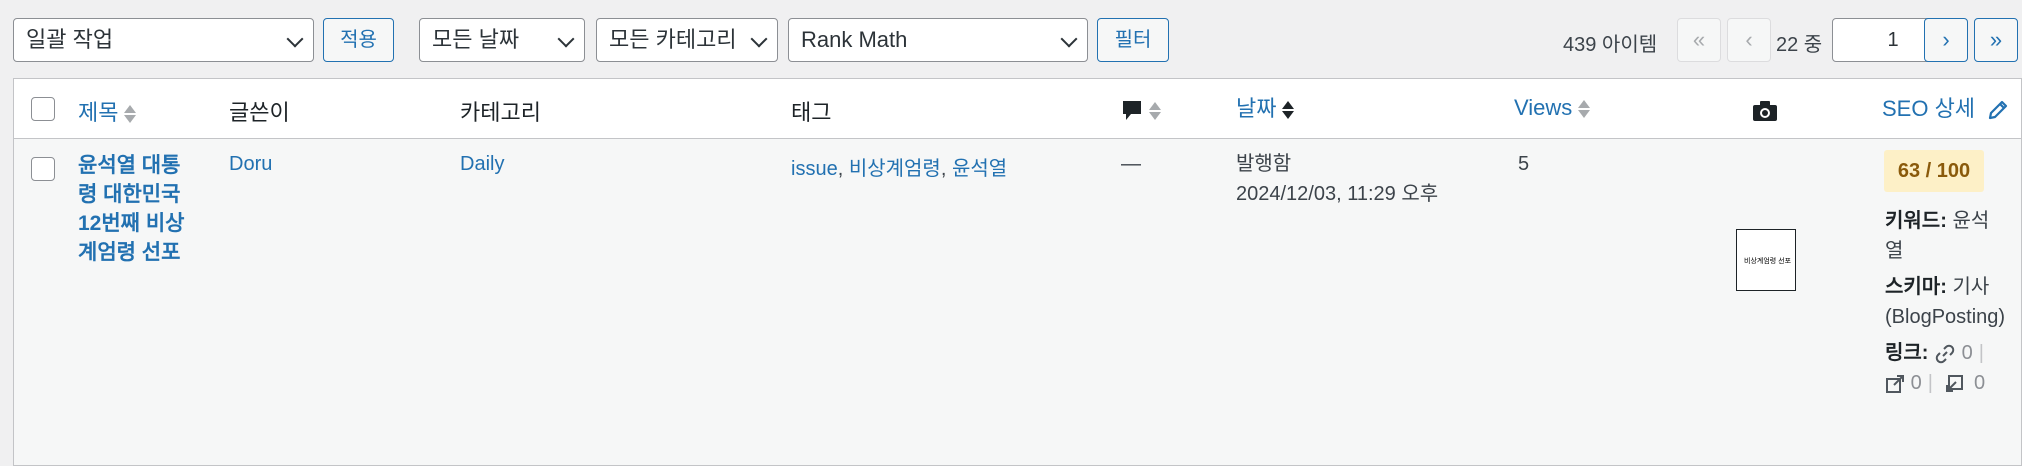 This screenshot has height=466, width=2022. What do you see at coordinates (1543, 107) in the screenshot?
I see `column-views-label: Views` at bounding box center [1543, 107].